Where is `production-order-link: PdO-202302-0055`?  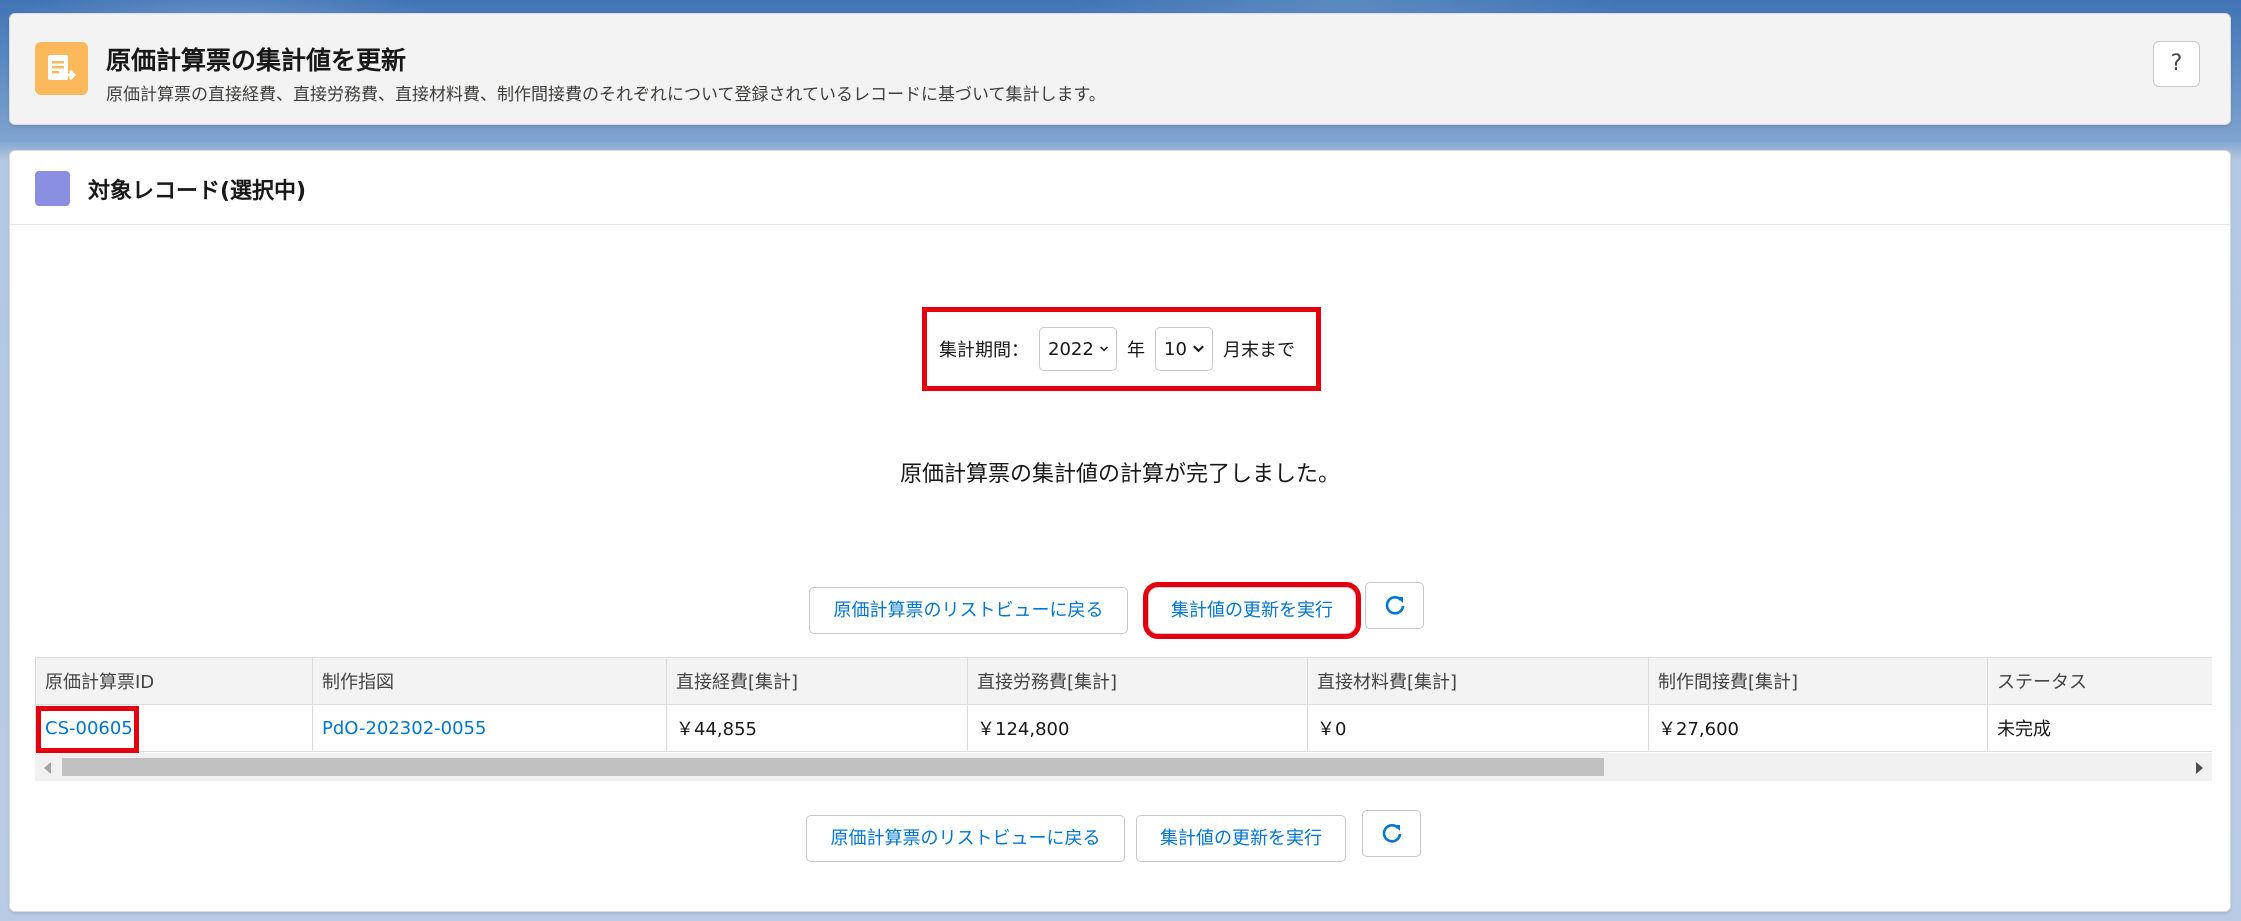
production-order-link: PdO-202302-0055 is located at coordinates (404, 728).